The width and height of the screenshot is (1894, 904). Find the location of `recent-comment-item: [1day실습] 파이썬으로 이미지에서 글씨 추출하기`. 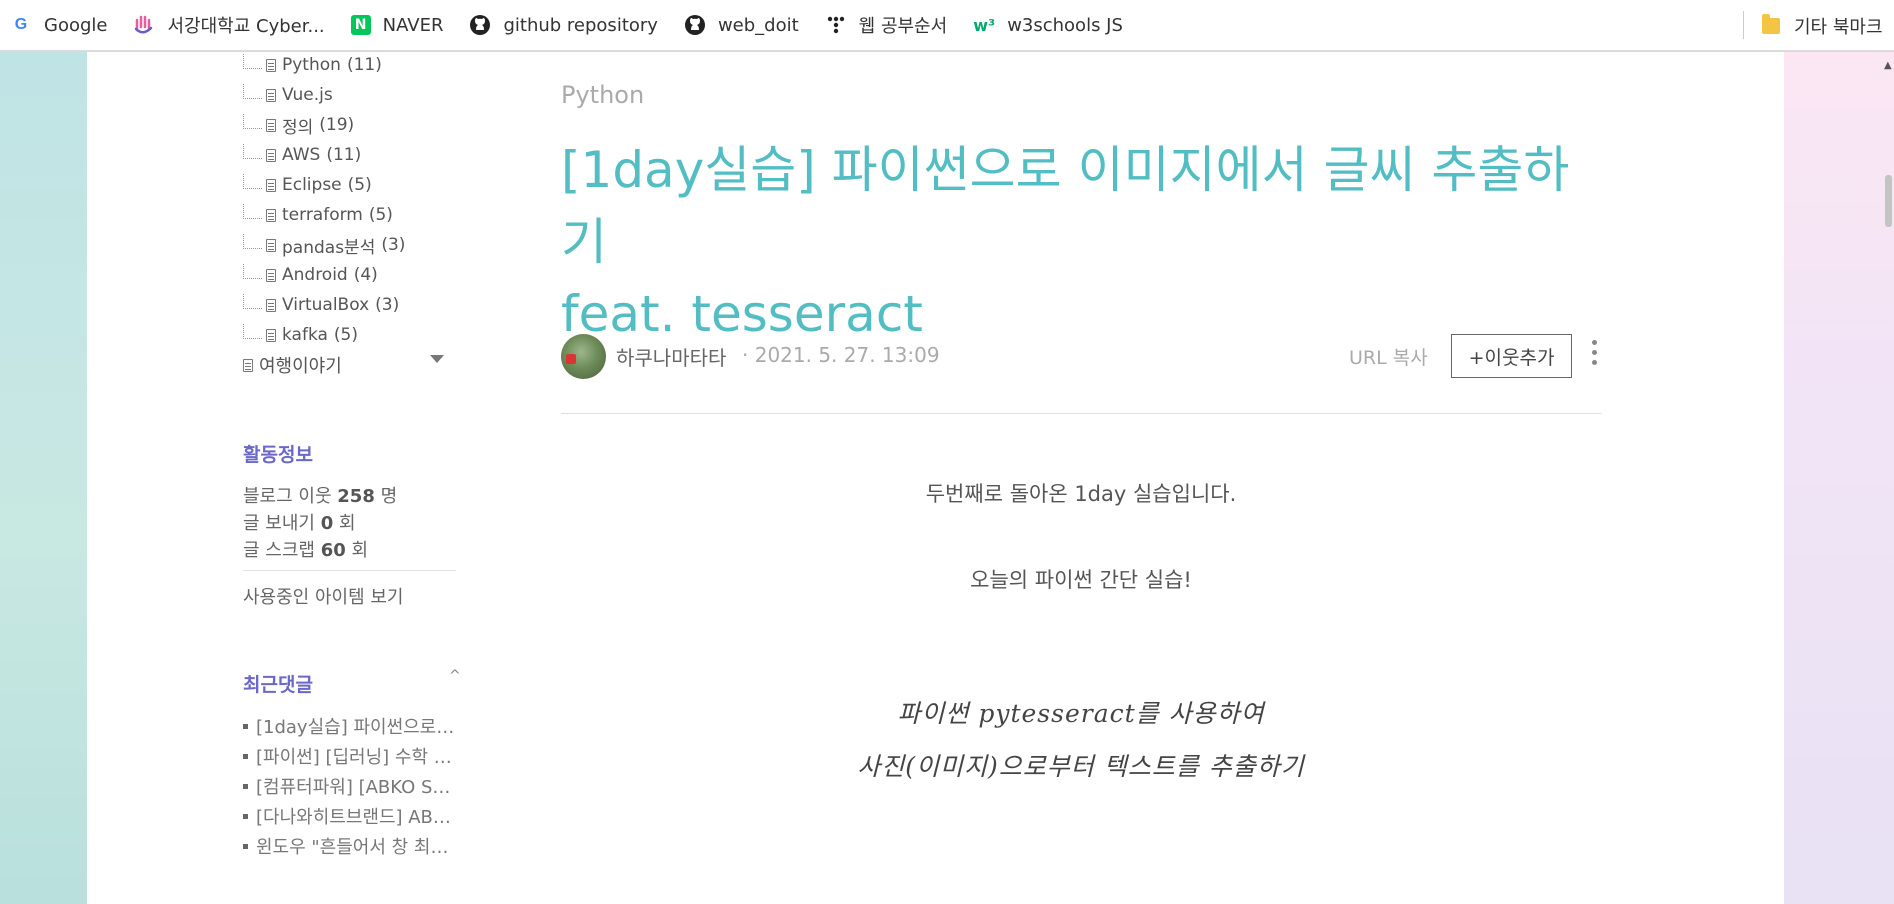

recent-comment-item: [1day실습] 파이썬으로 이미지에서 글씨 추출하기 is located at coordinates (350, 726).